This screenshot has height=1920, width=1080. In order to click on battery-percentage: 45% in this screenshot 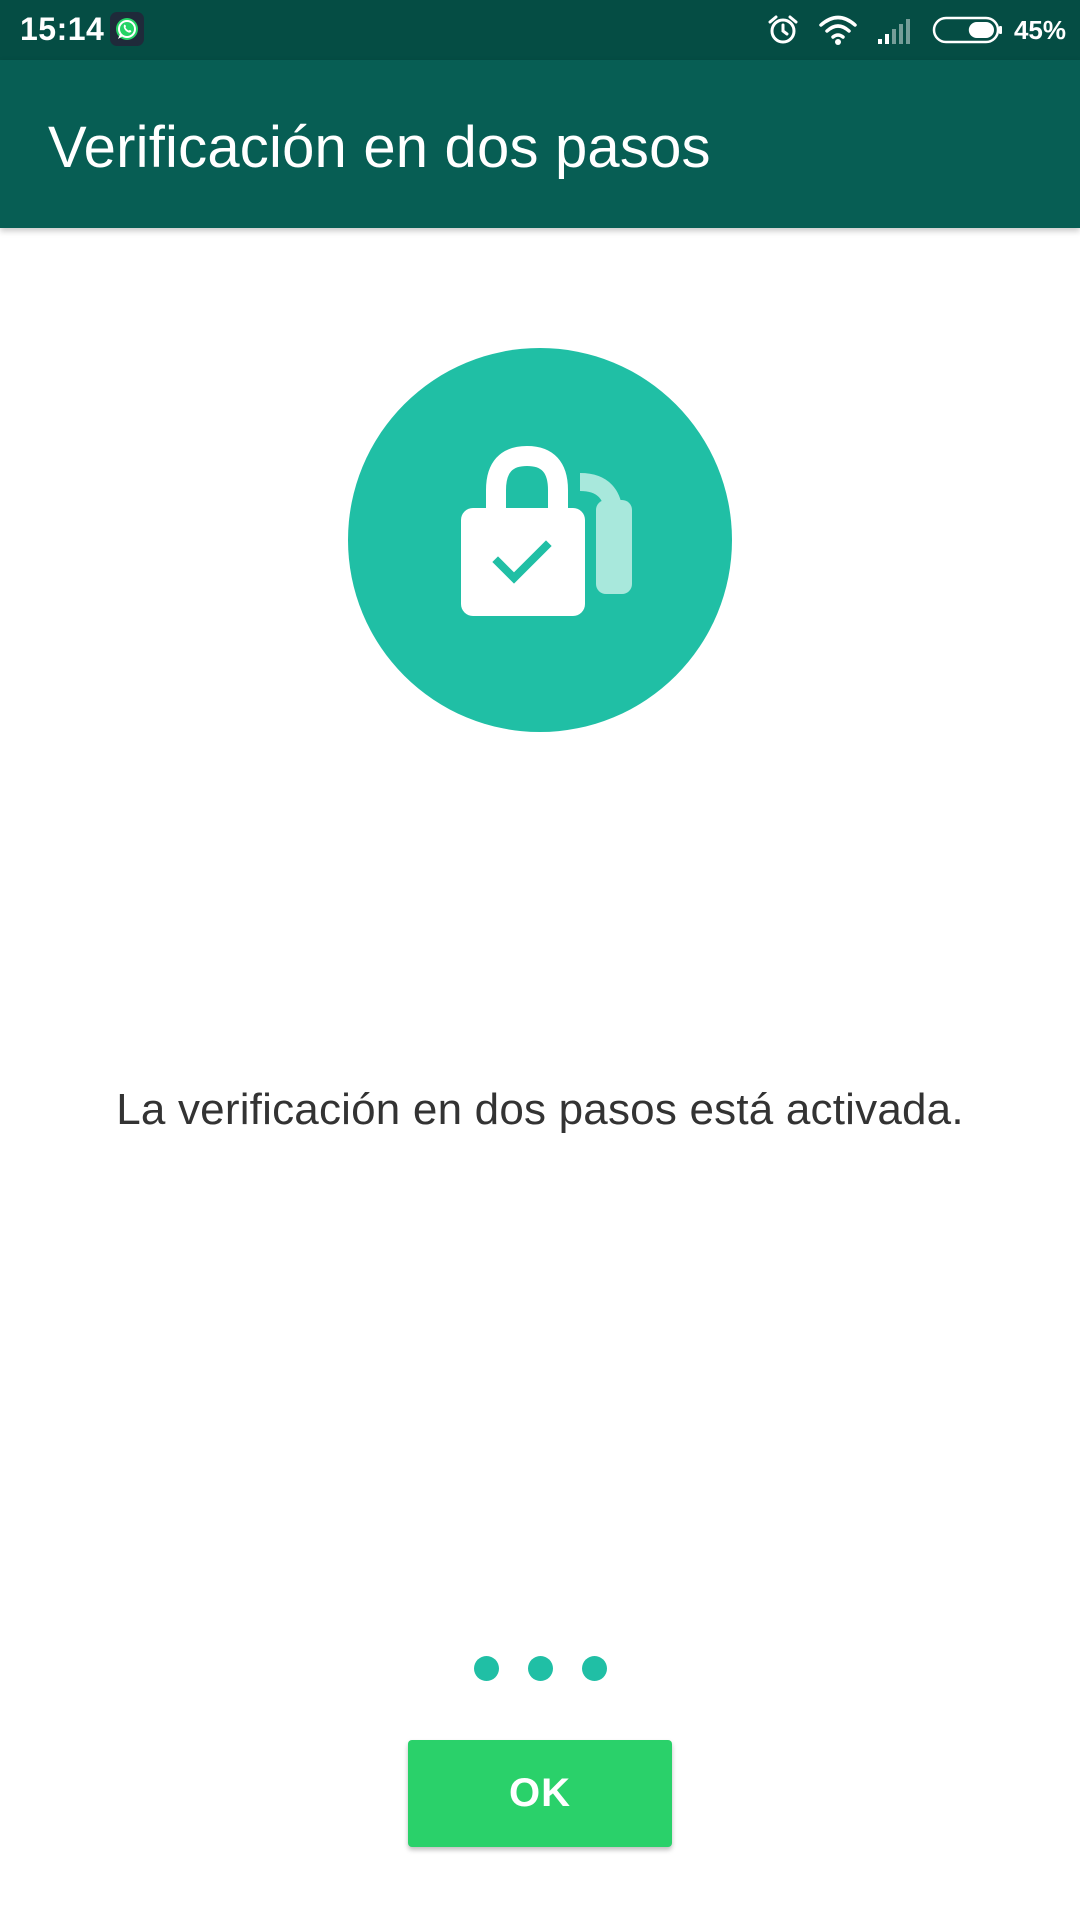, I will do `click(1039, 29)`.